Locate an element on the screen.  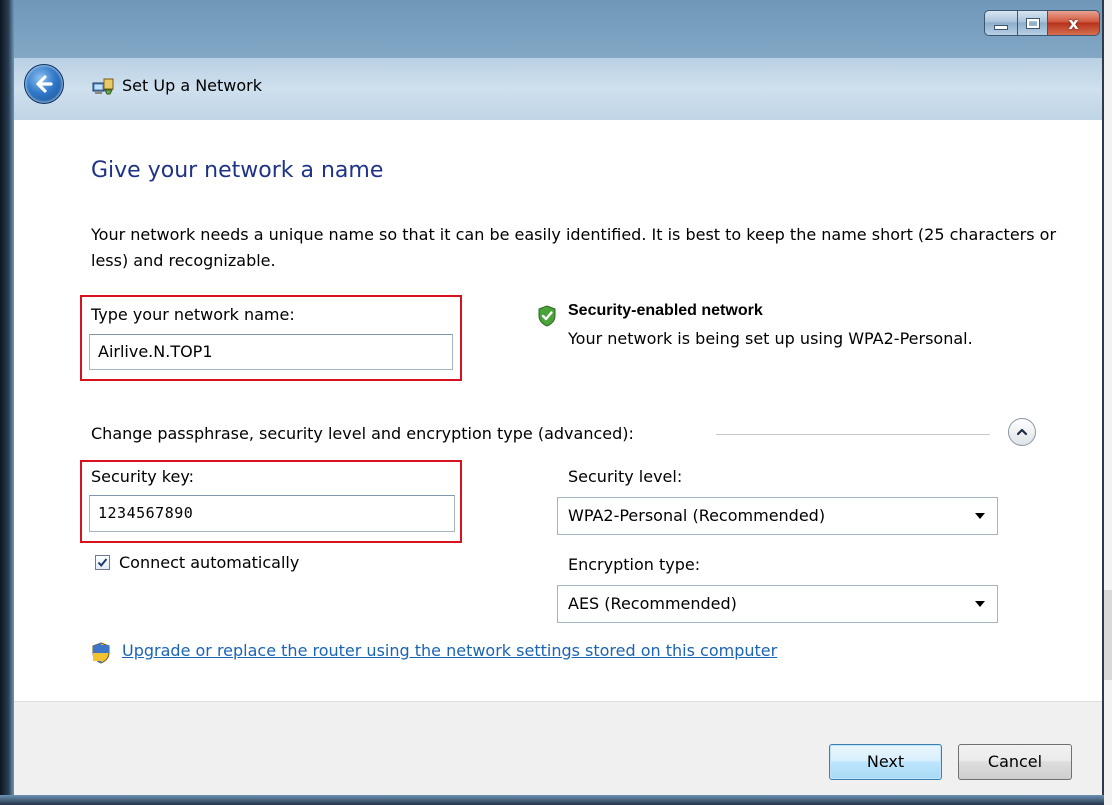
back-arrow-icon is located at coordinates (44, 84).